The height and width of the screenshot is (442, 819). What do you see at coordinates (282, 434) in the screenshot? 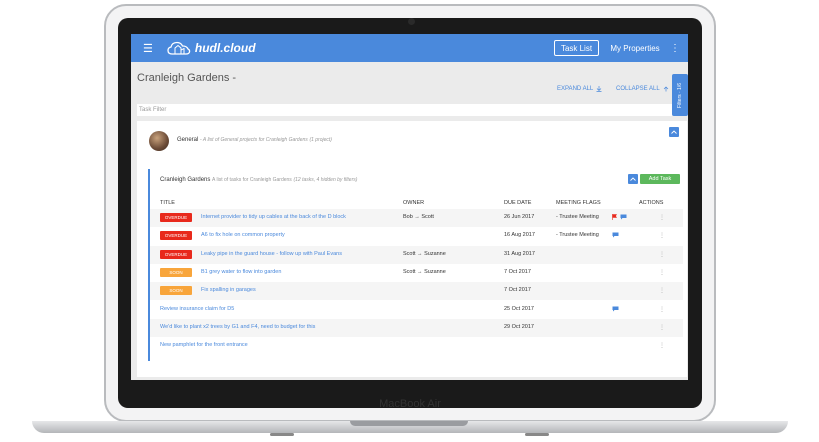
I see `laptop-foot-left` at bounding box center [282, 434].